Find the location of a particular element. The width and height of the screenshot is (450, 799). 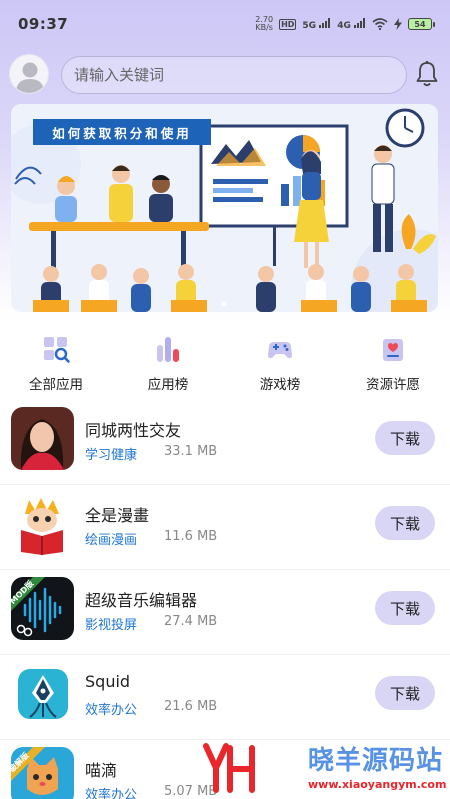

portrait-app-icon is located at coordinates (42, 438).